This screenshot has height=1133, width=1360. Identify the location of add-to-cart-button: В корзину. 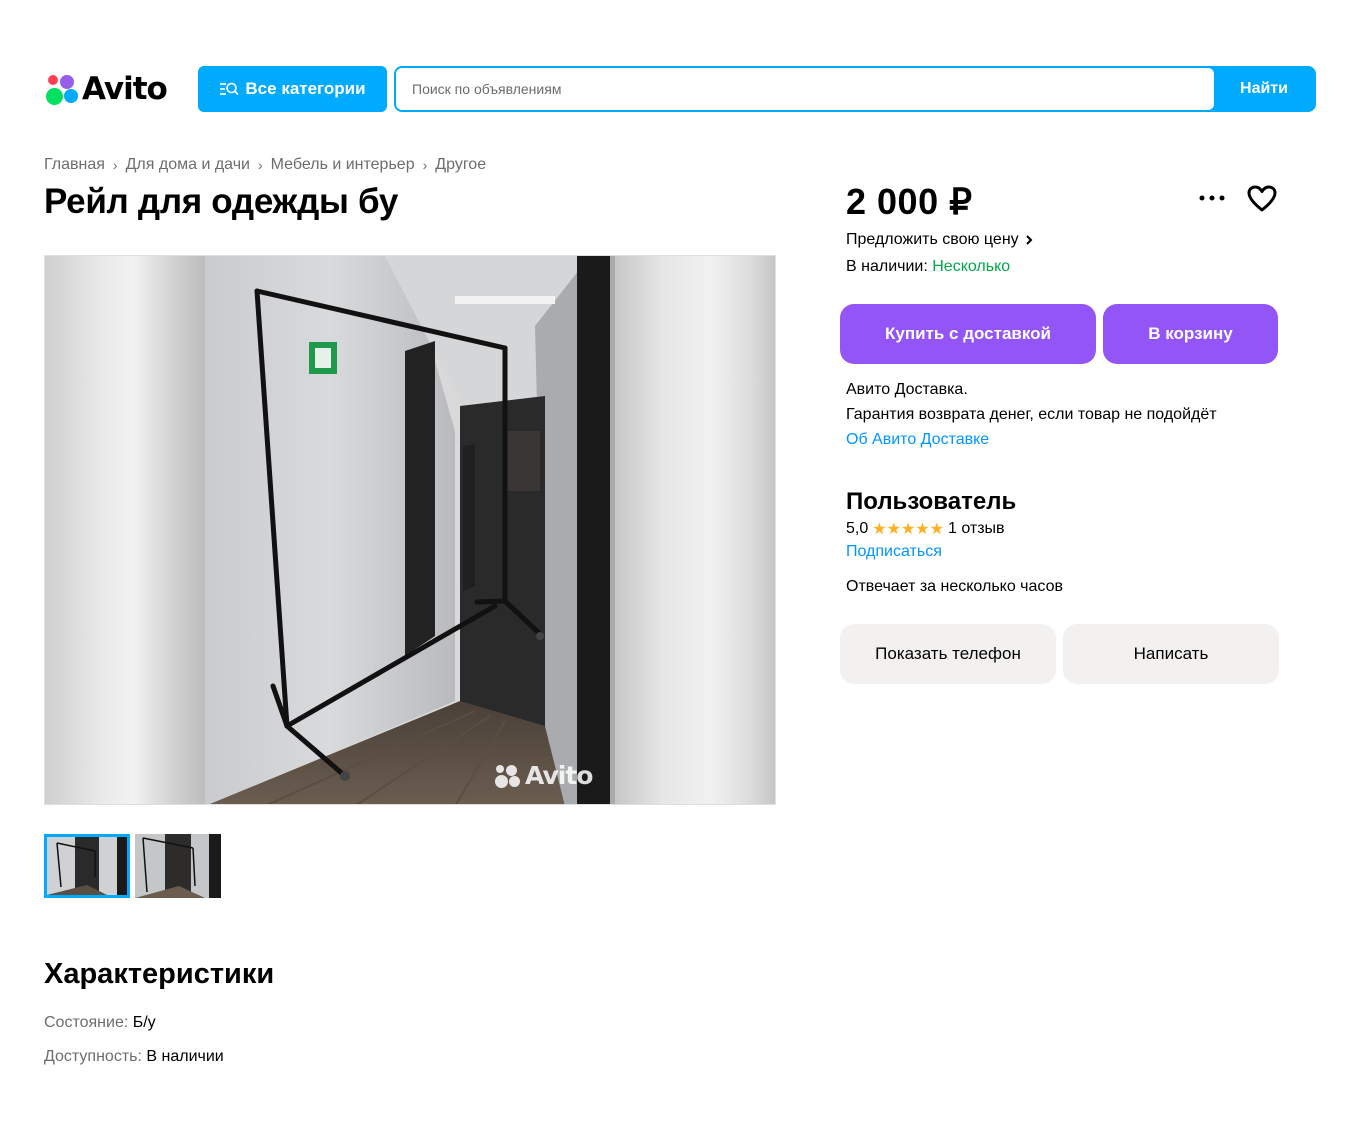
(1190, 334).